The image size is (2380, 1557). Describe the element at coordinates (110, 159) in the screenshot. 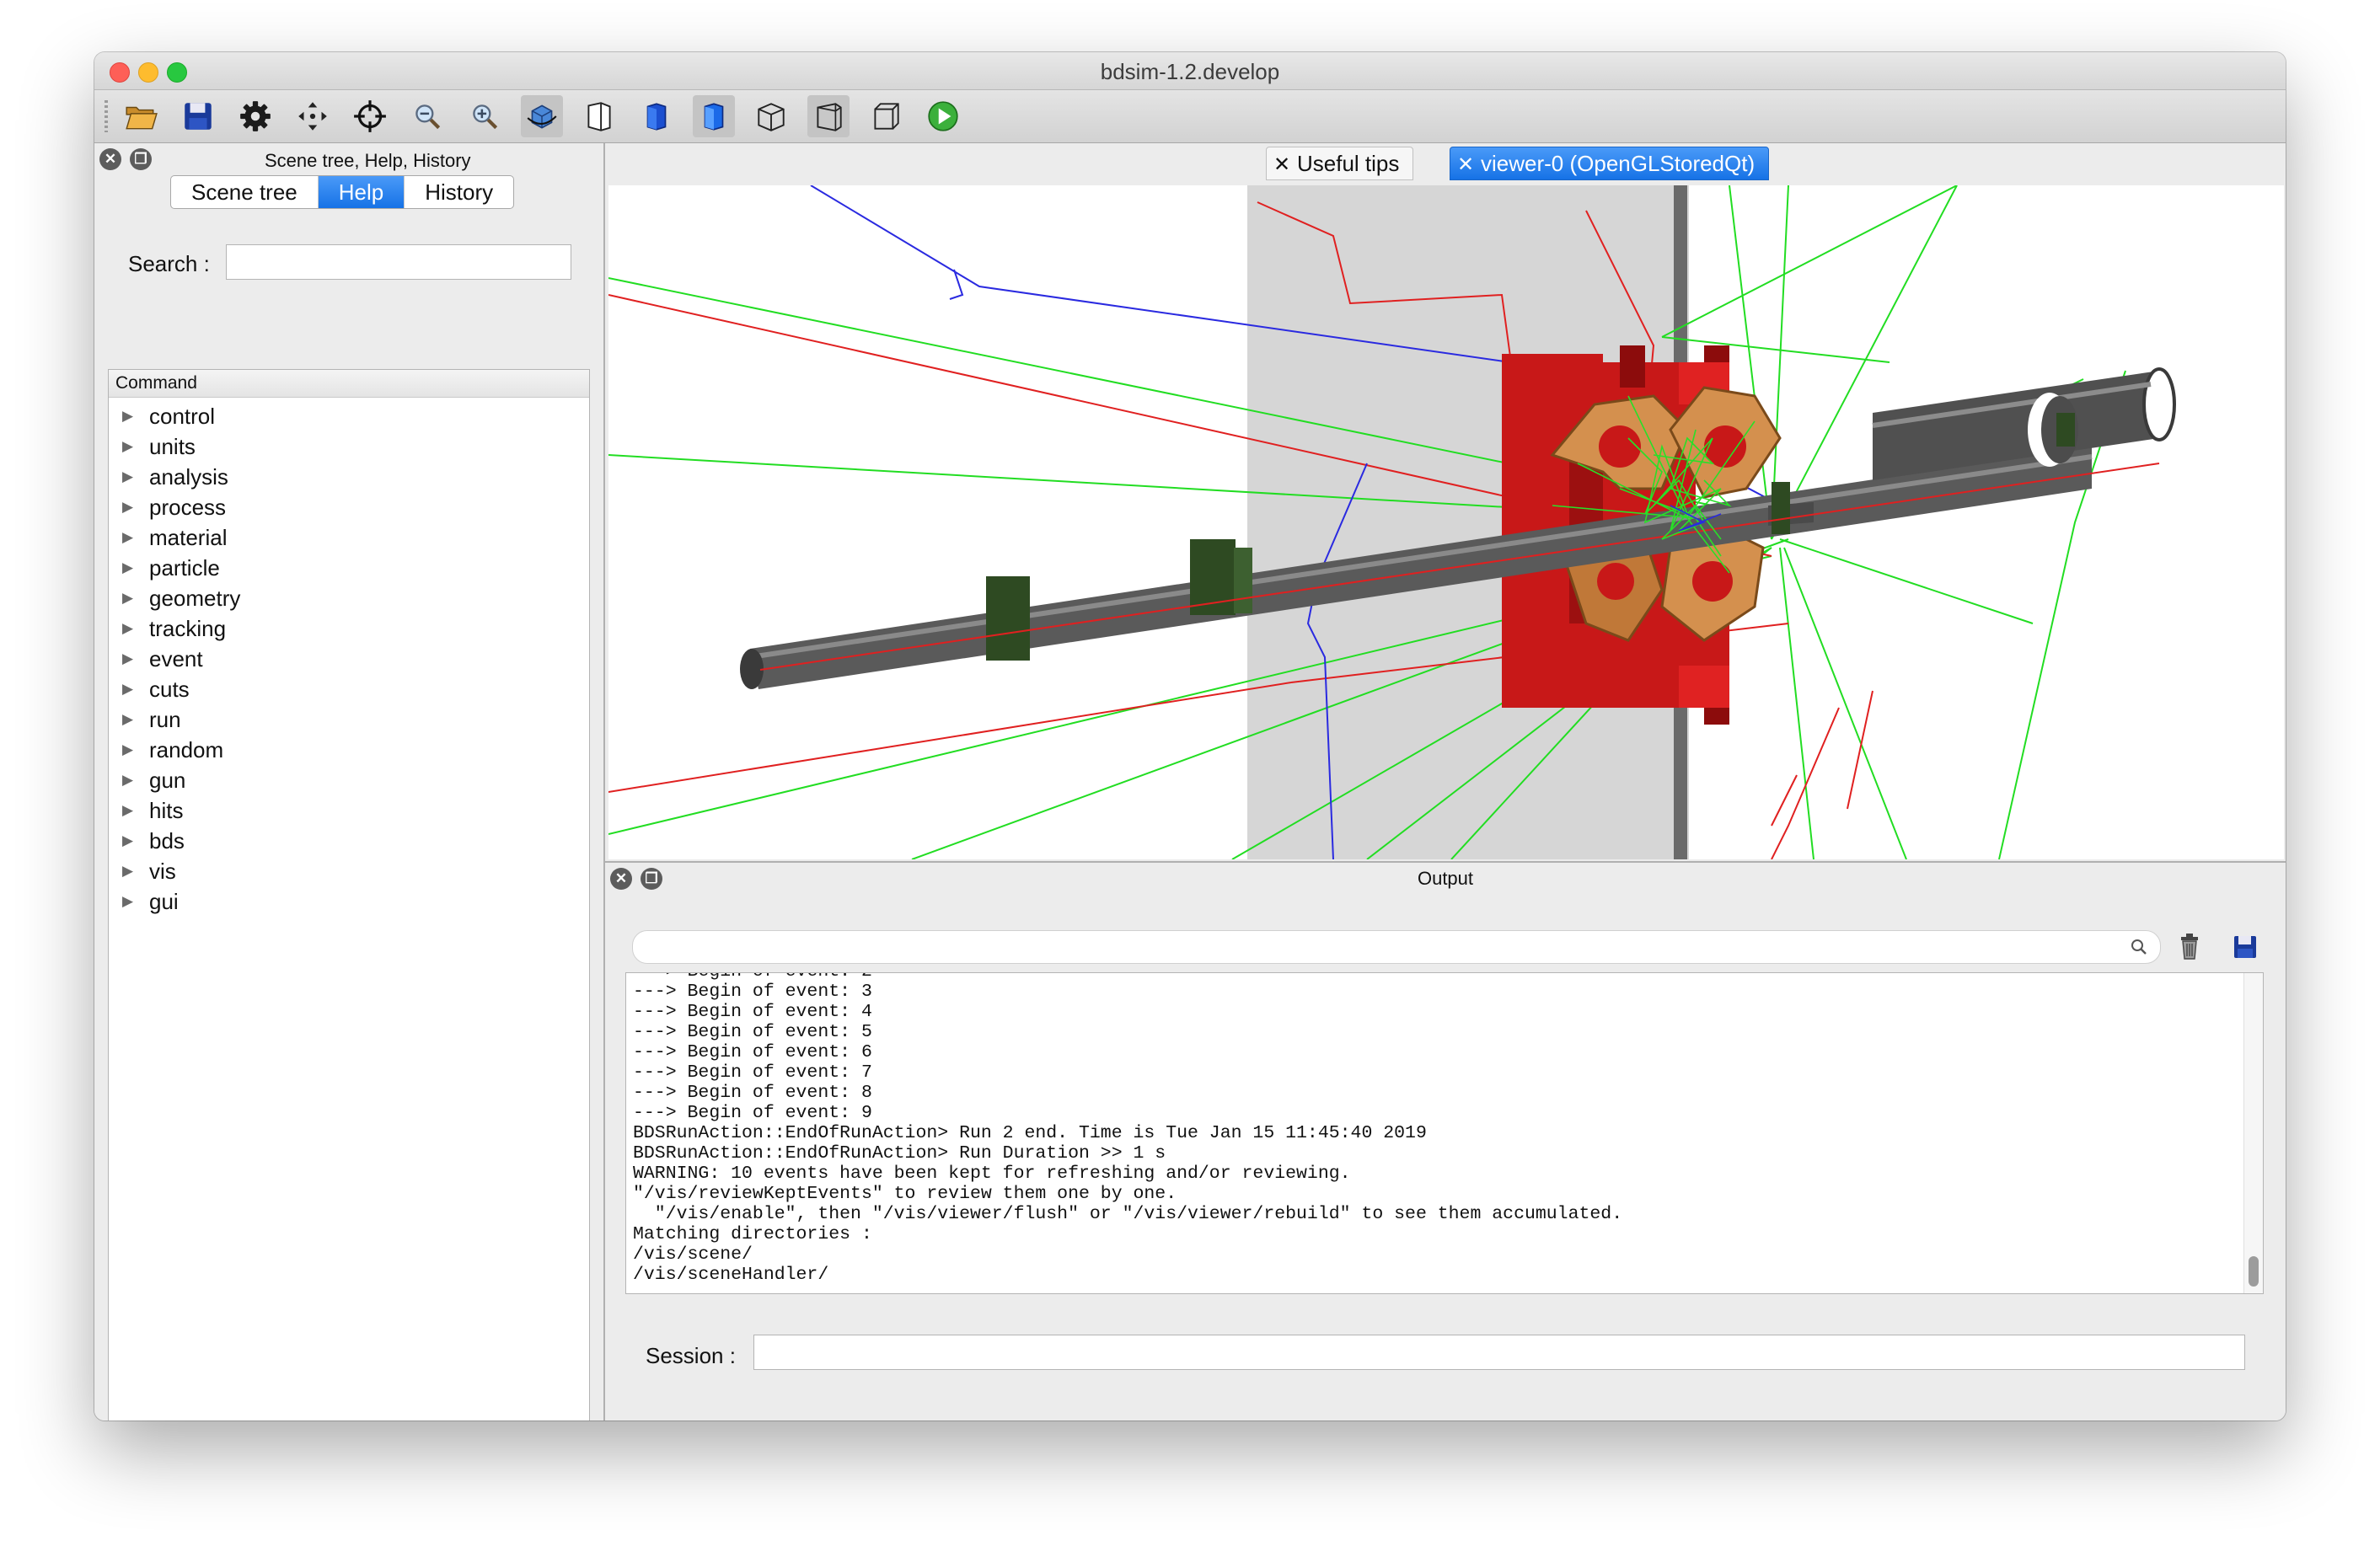

I see `dock-close-icon: ✕` at that location.